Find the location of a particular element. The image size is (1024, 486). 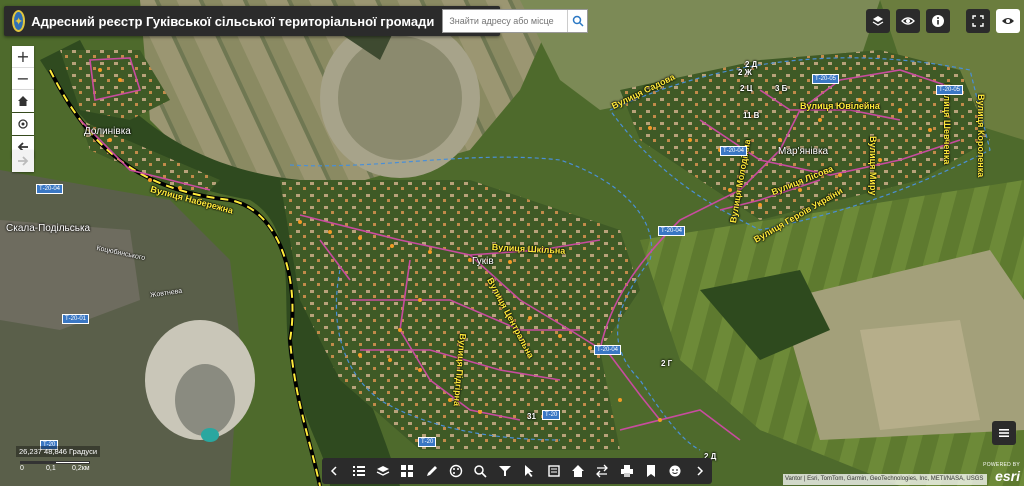

list-icon is located at coordinates (358, 471).